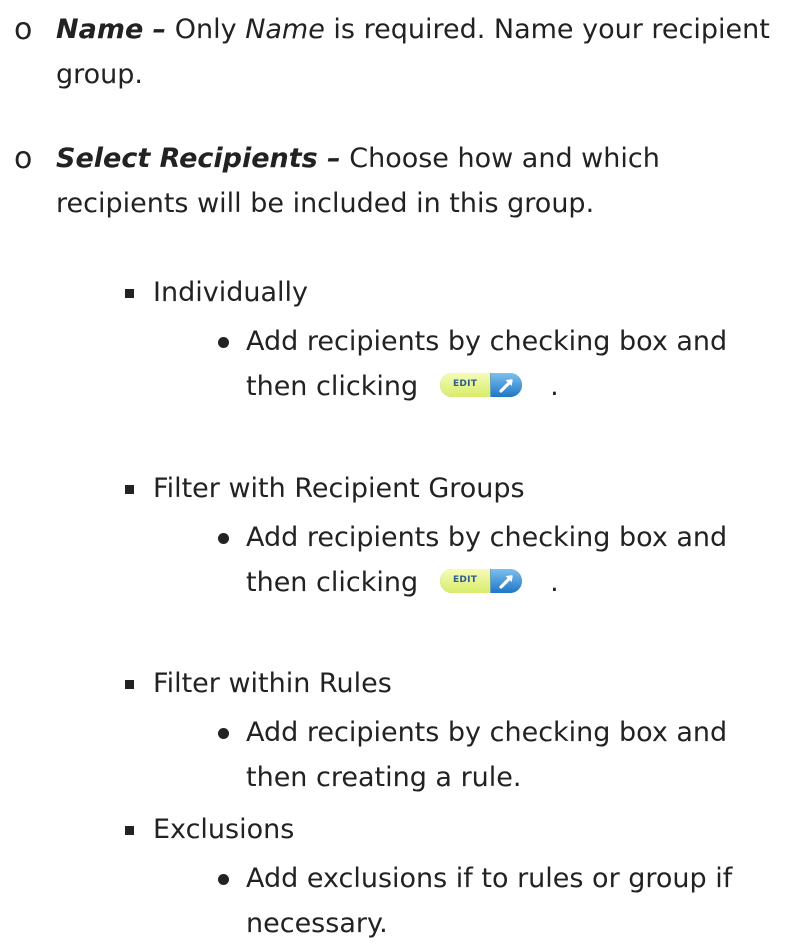  Describe the element at coordinates (224, 829) in the screenshot. I see `sub-item-exclusions: Exclusions` at that location.